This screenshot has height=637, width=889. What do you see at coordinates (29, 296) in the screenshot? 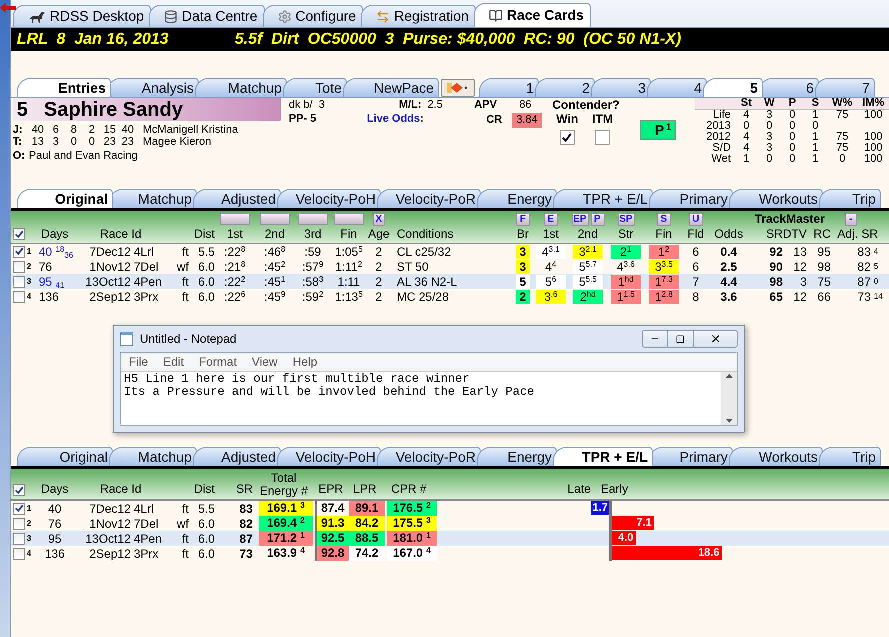
I see `row-number: 4` at bounding box center [29, 296].